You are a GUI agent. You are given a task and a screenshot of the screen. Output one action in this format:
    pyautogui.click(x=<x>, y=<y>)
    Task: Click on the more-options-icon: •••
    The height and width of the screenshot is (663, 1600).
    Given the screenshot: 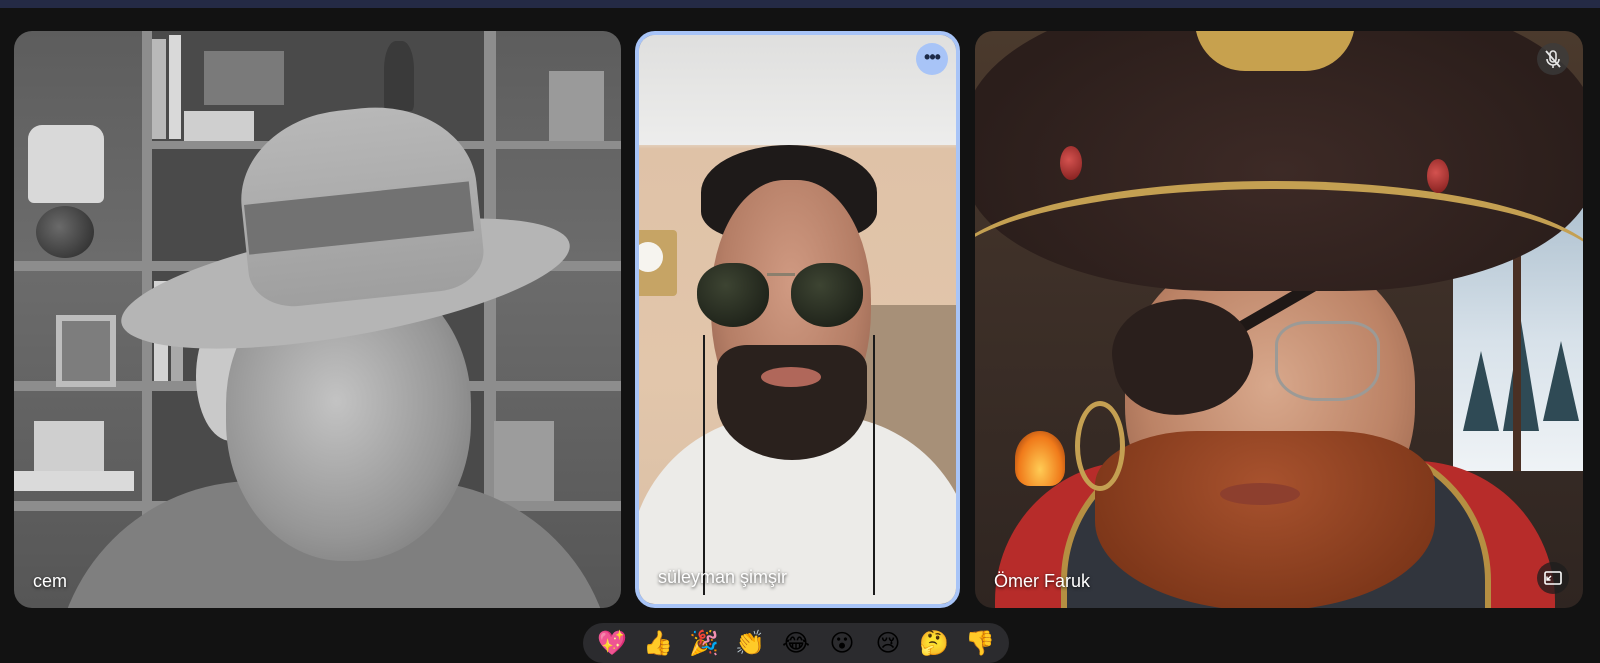 What is the action you would take?
    pyautogui.click(x=932, y=57)
    